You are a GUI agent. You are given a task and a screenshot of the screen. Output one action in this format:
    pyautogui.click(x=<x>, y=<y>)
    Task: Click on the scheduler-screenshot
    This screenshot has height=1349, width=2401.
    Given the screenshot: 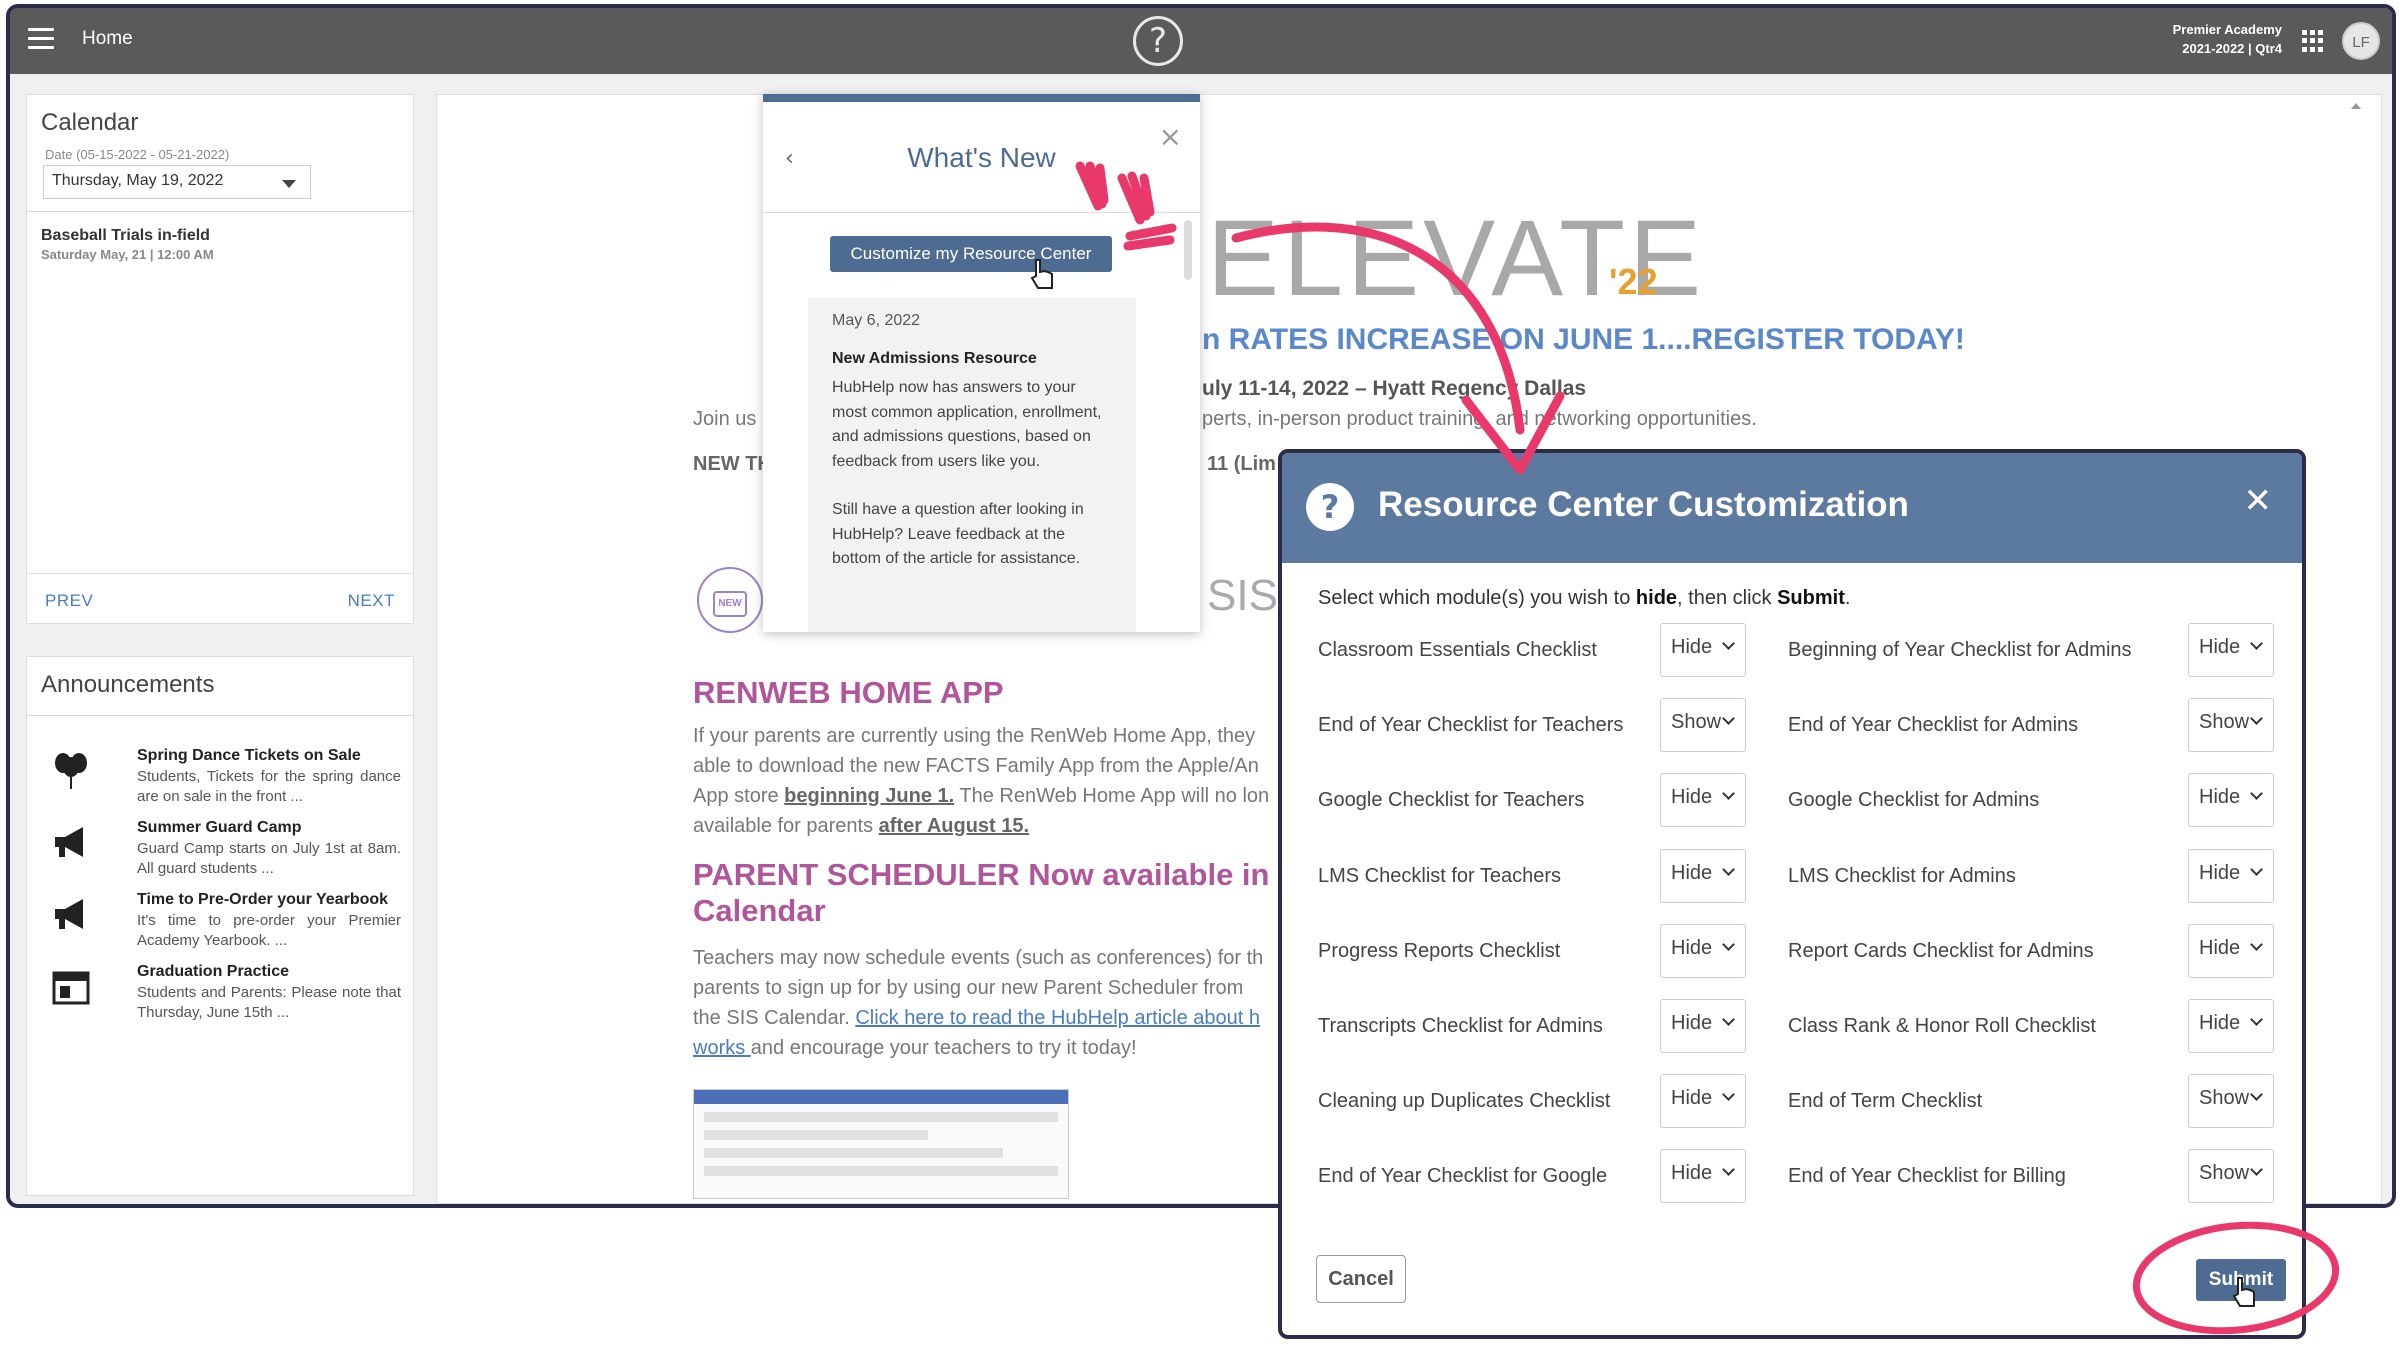 What is the action you would take?
    pyautogui.click(x=881, y=1144)
    